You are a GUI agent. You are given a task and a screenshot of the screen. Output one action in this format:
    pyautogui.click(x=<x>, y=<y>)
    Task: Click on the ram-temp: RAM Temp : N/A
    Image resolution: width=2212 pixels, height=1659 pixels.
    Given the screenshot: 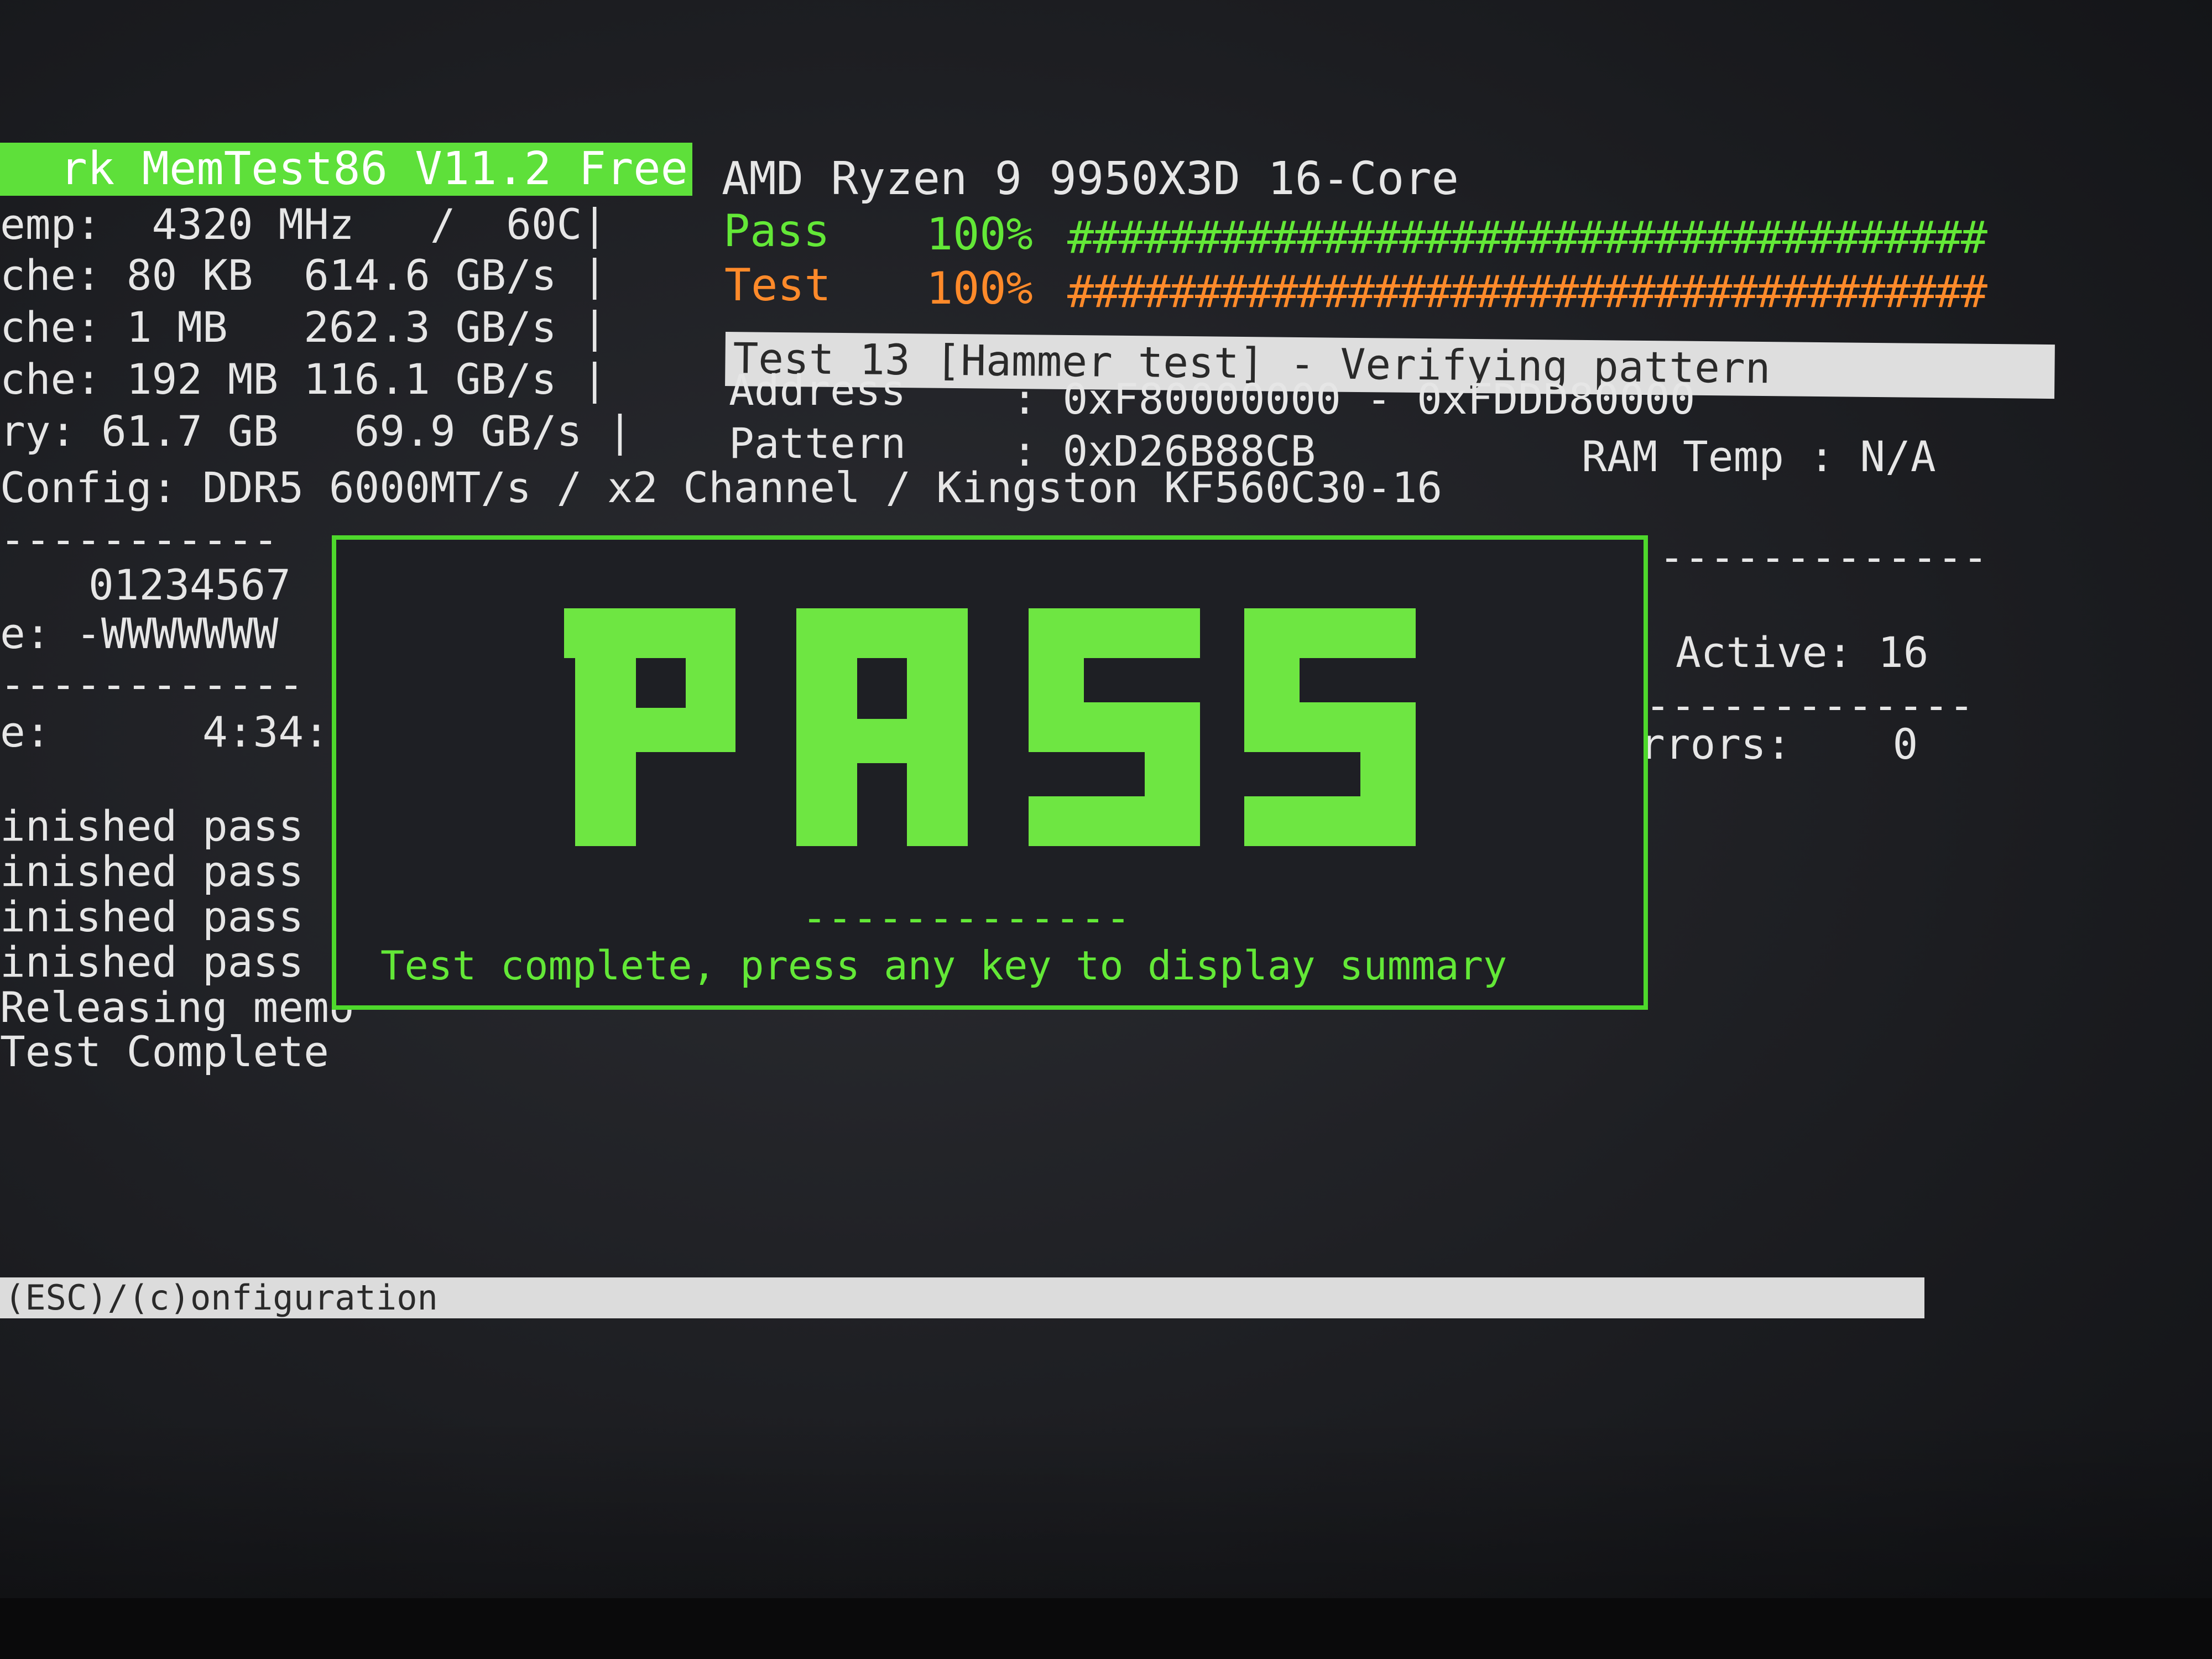 What is the action you would take?
    pyautogui.click(x=1759, y=457)
    